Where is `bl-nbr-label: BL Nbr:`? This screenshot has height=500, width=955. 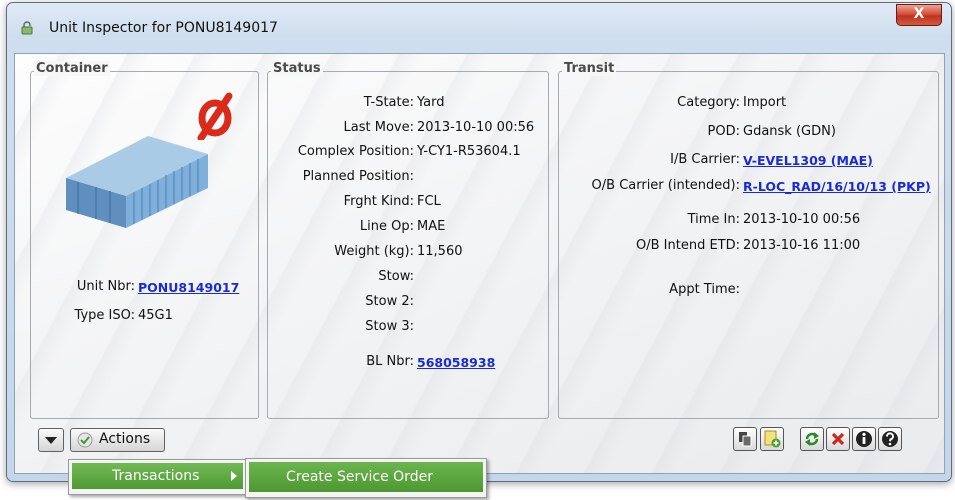
bl-nbr-label: BL Nbr: is located at coordinates (390, 361).